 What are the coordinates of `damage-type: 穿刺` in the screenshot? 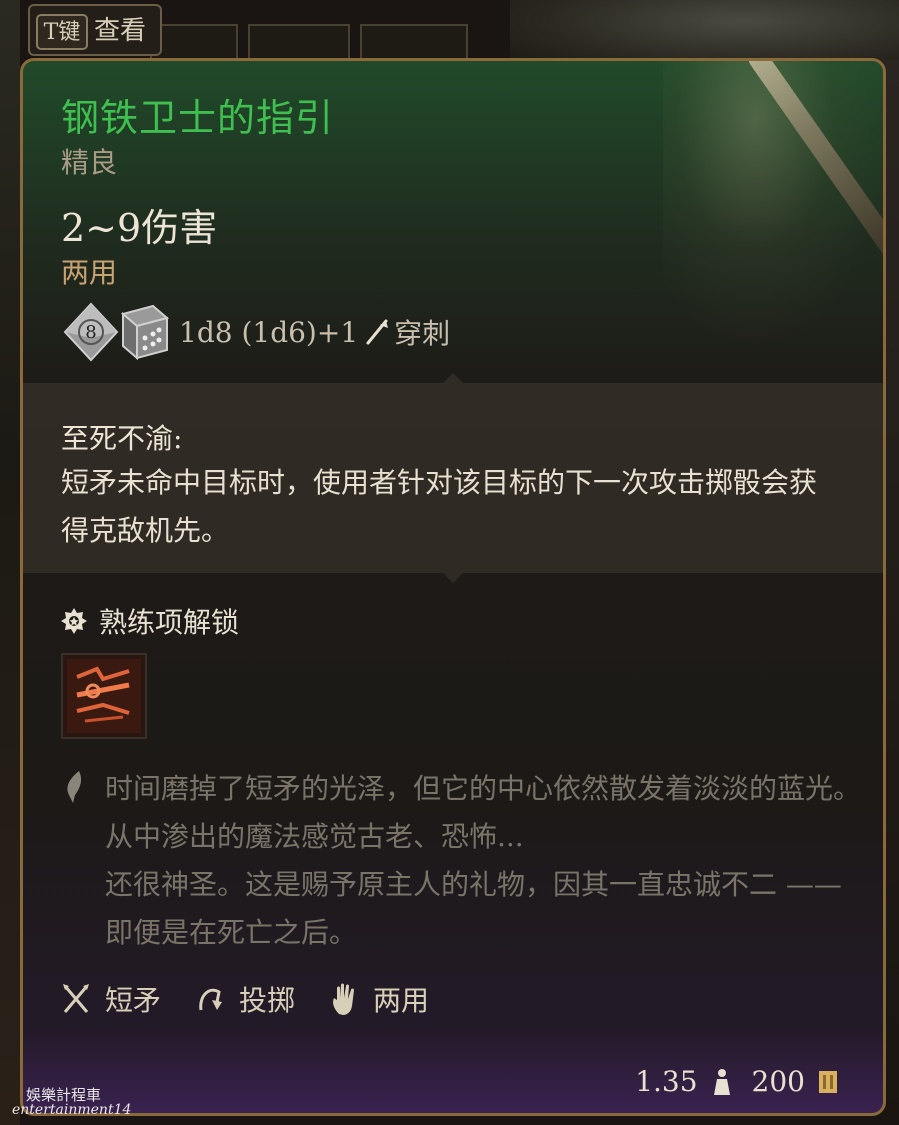 It's located at (422, 333).